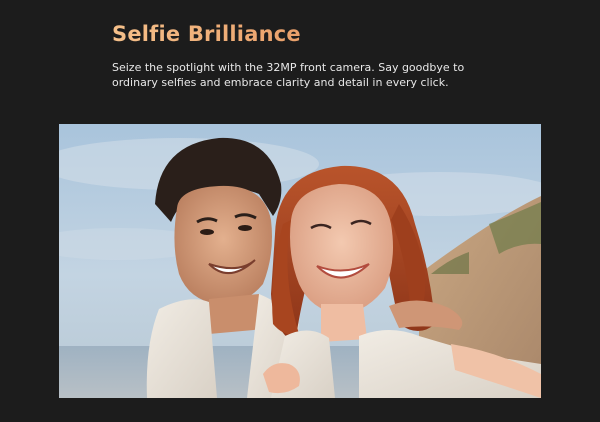  What do you see at coordinates (206, 34) in the screenshot?
I see `section-title: Selfie Brilliance` at bounding box center [206, 34].